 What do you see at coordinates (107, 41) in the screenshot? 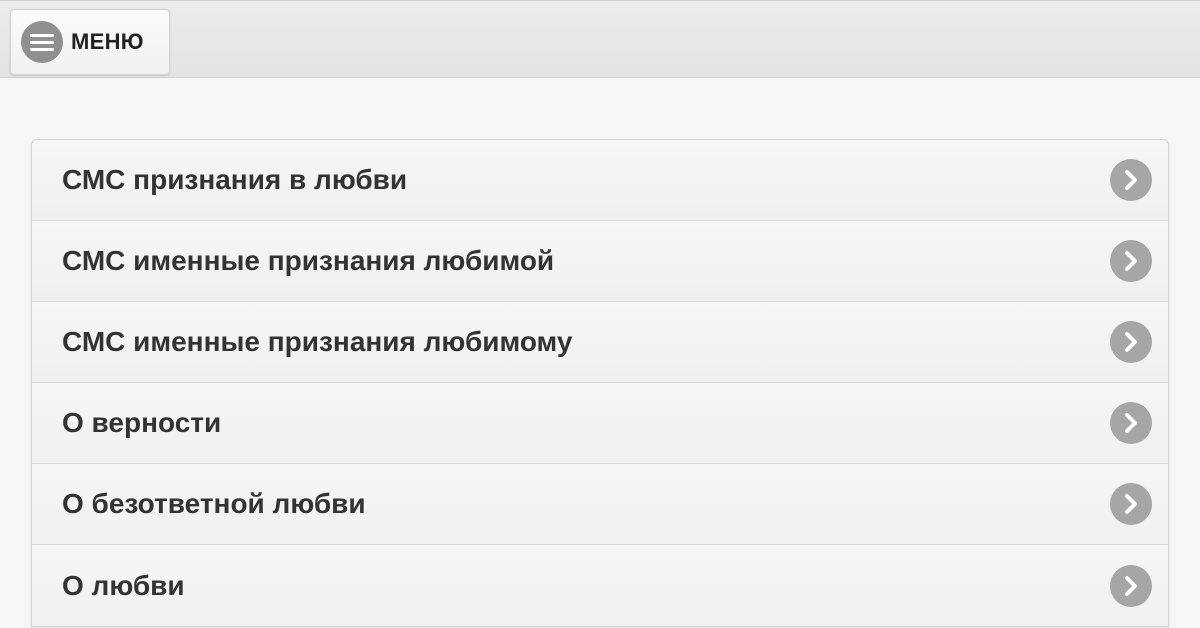
I see `menu-button-label: МЕНЮ` at bounding box center [107, 41].